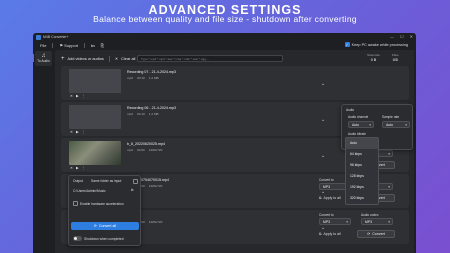 This screenshot has height=253, width=450. Describe the element at coordinates (68, 45) in the screenshot. I see `menu-support: ⚑ Support` at that location.